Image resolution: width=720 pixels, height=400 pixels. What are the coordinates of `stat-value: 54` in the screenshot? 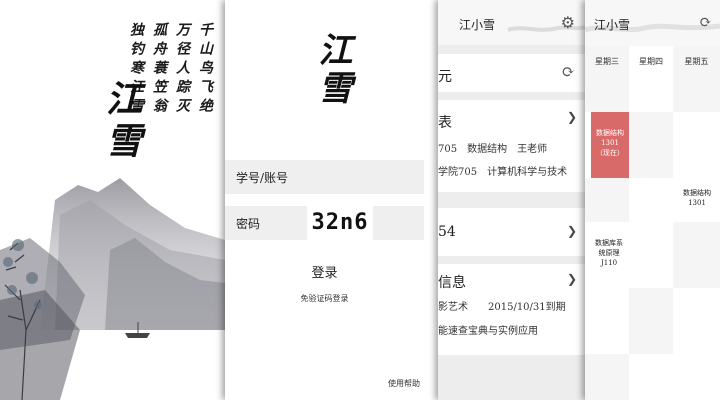 It's located at (447, 232).